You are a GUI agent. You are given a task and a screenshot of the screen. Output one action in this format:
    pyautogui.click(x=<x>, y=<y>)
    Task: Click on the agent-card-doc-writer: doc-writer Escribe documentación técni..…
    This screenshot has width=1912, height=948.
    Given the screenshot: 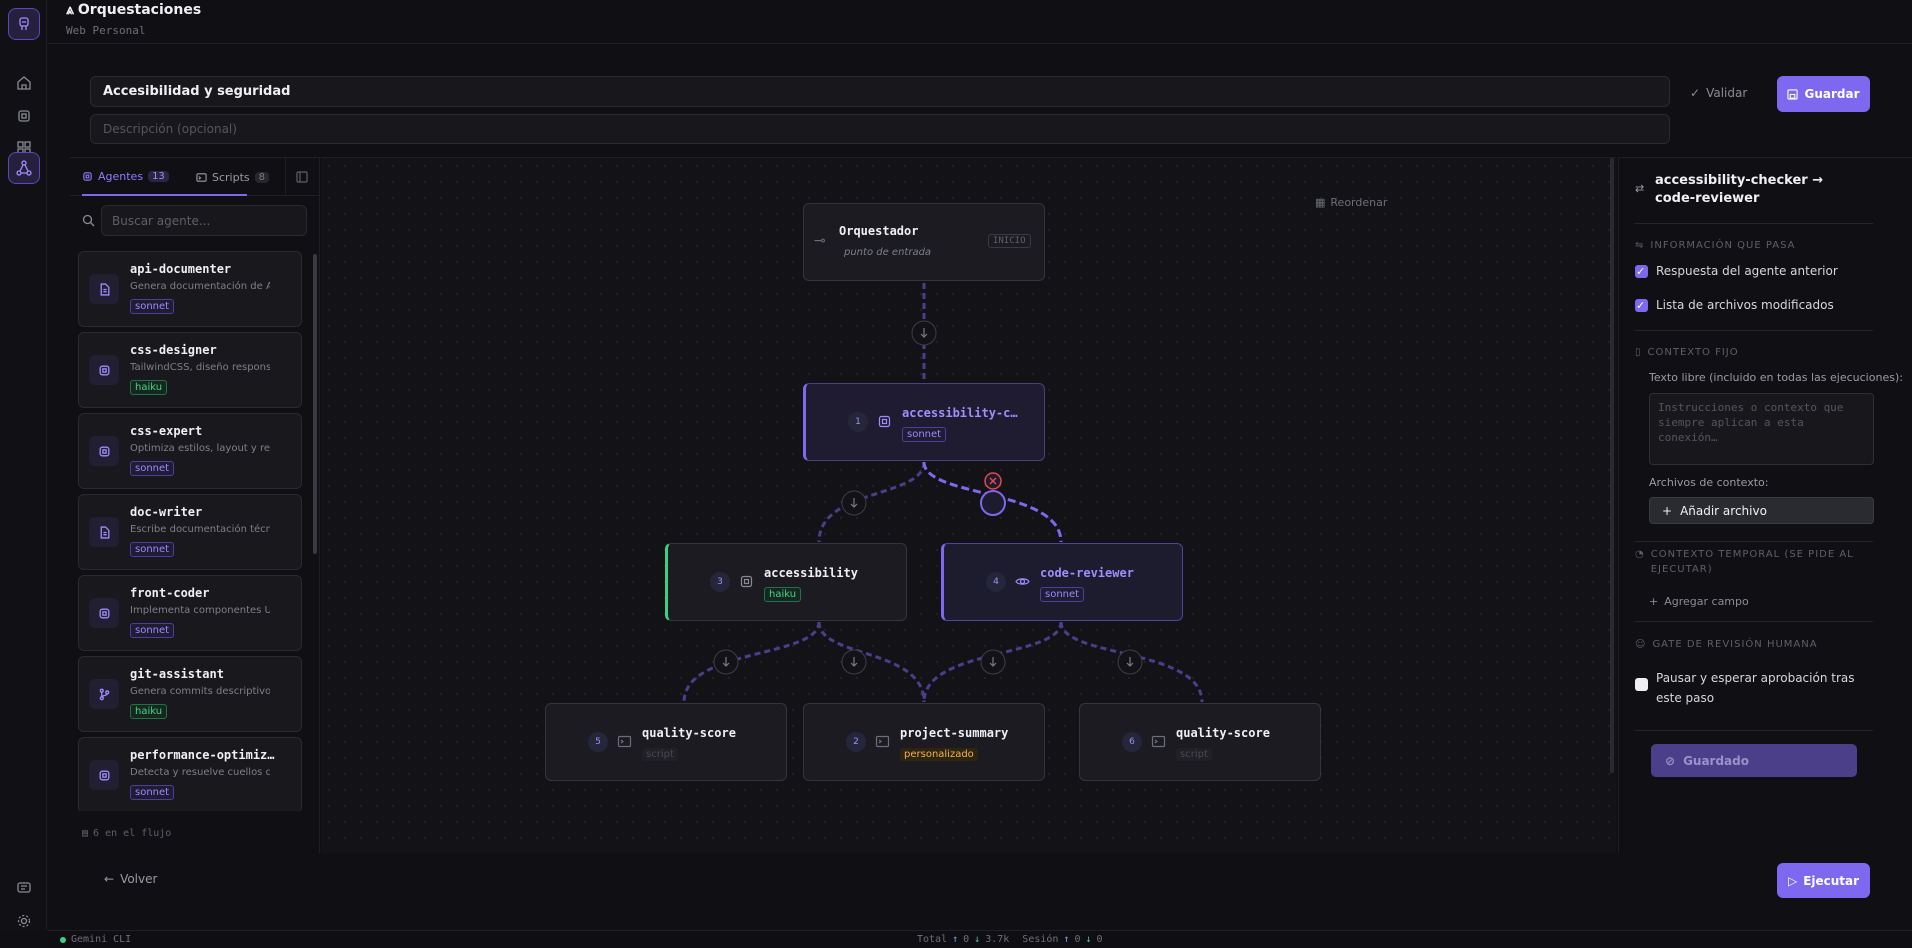 What is the action you would take?
    pyautogui.click(x=190, y=532)
    